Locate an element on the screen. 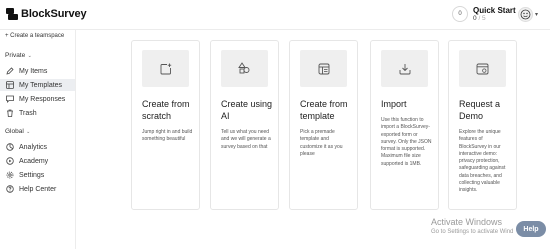 Image resolution: width=550 pixels, height=249 pixels. top-bar: BlockSurvey 0 Quick Start 0 / 5 ▾ is located at coordinates (275, 15).